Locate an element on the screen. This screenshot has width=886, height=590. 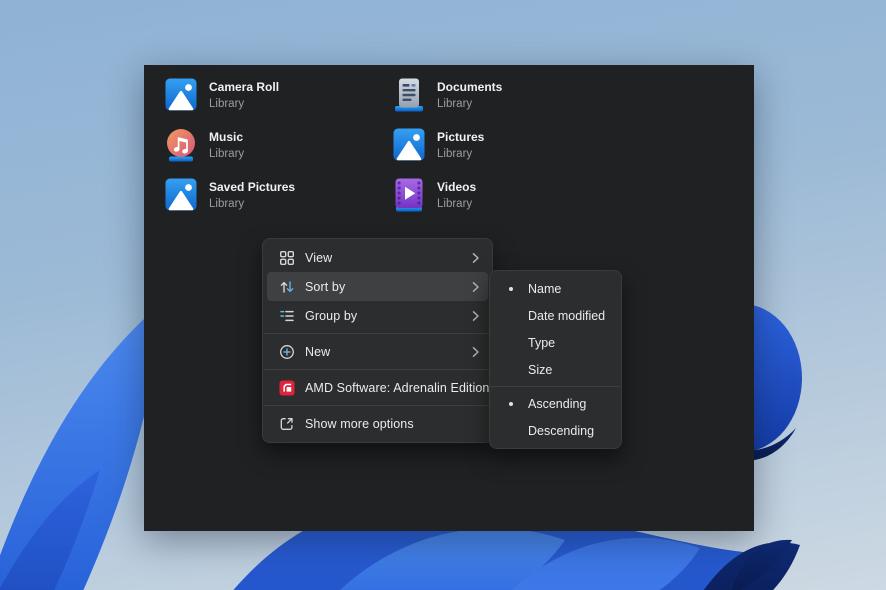
submenu-item-ascending: Ascending is located at coordinates (555, 403).